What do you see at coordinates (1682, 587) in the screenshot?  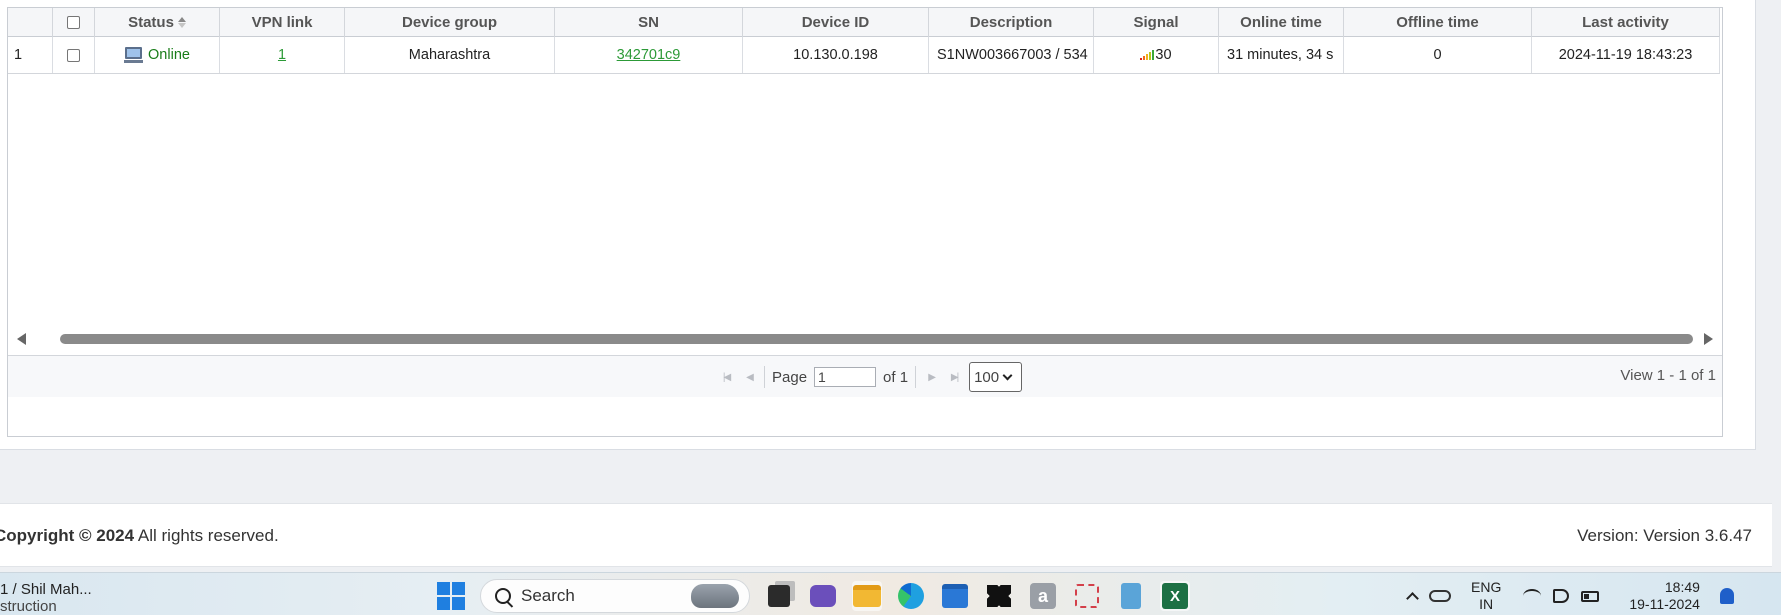 I see `clock-time: 18:49` at bounding box center [1682, 587].